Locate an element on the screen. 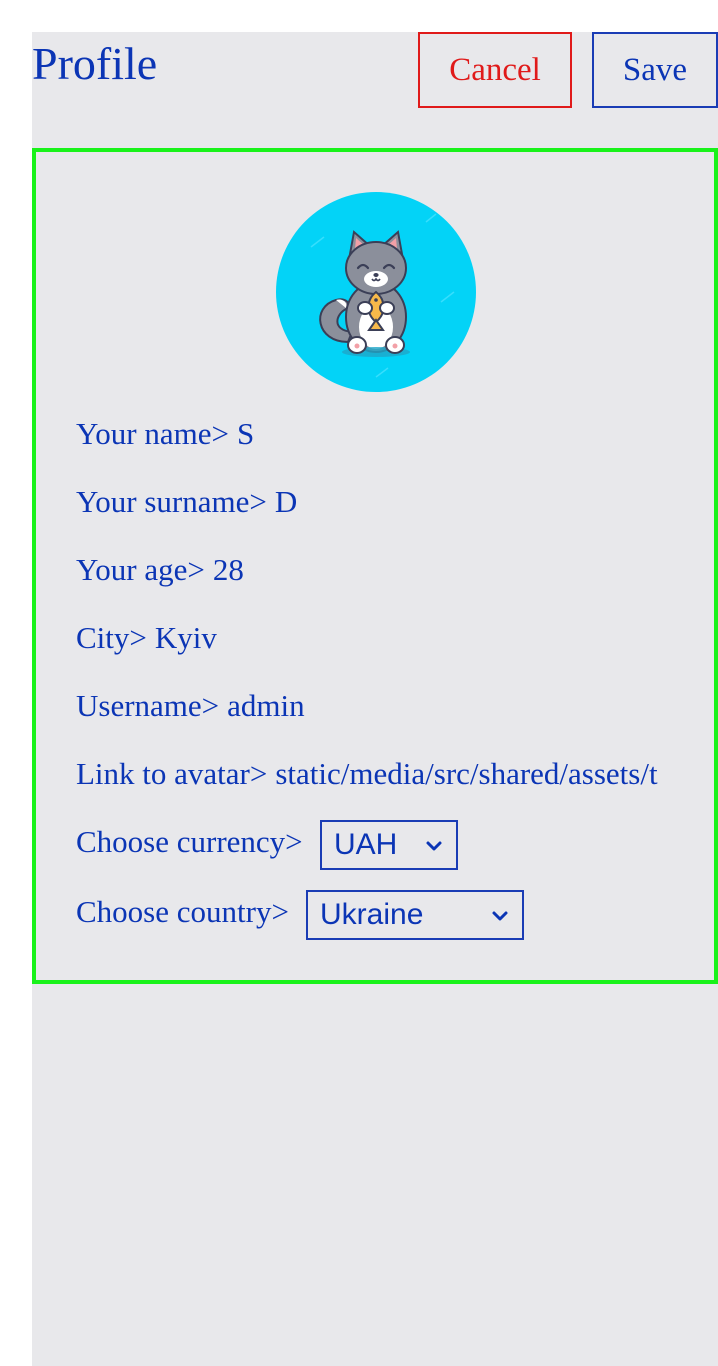 The height and width of the screenshot is (1366, 718). username-field: admin is located at coordinates (266, 705).